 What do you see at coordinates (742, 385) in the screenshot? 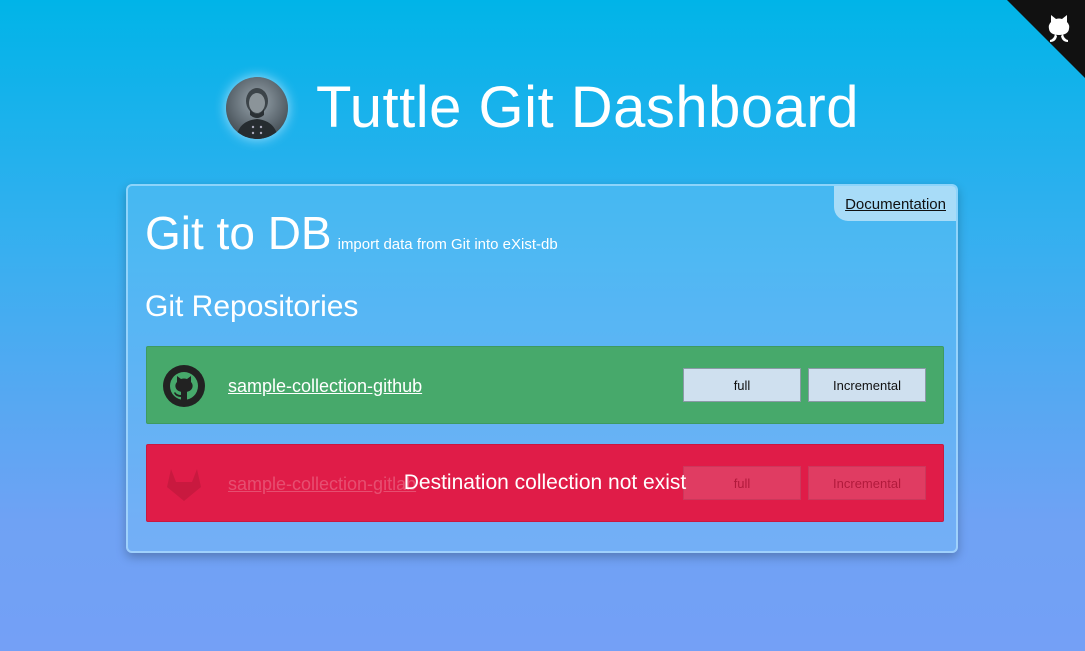
I see `full-import-button: full` at bounding box center [742, 385].